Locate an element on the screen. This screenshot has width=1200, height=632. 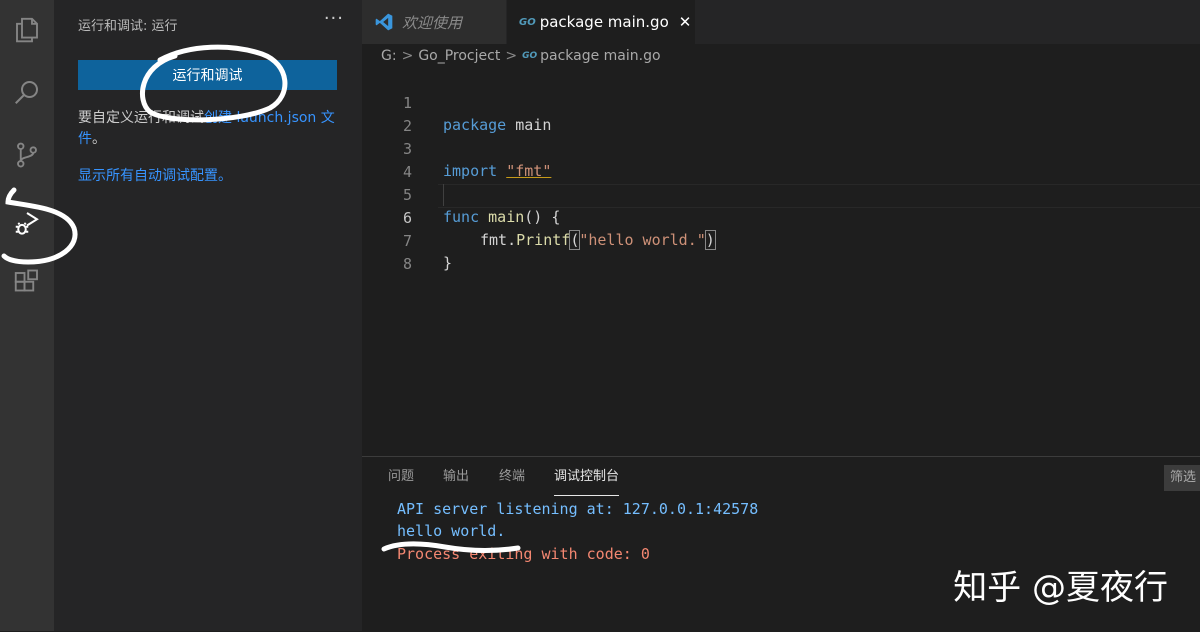
customize-hint-end: 。 is located at coordinates (99, 139).